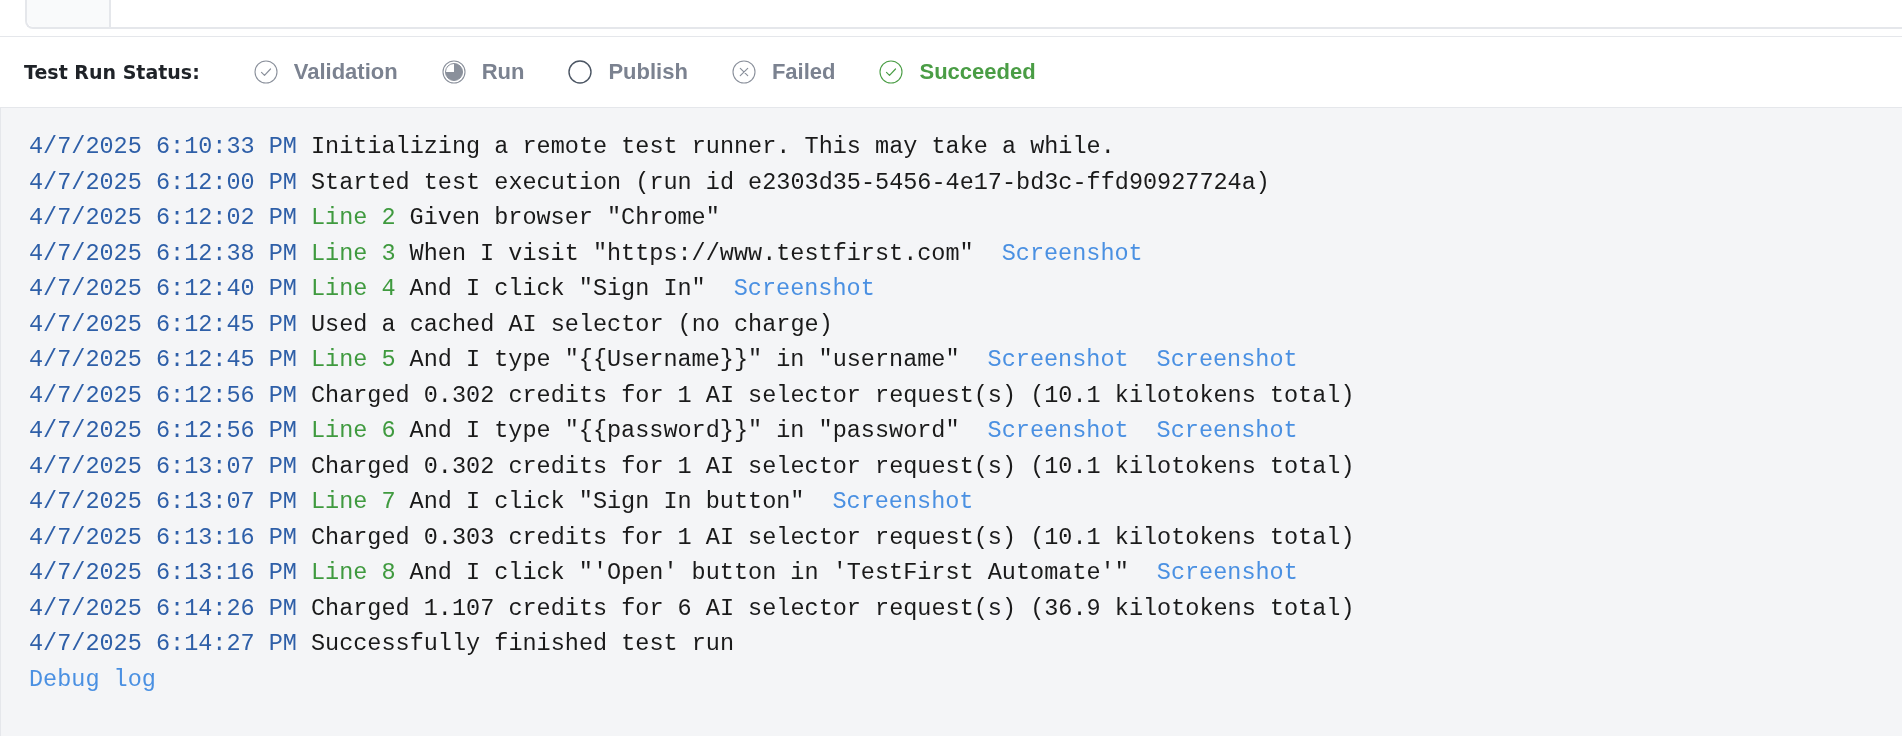 This screenshot has width=1902, height=736. Describe the element at coordinates (564, 218) in the screenshot. I see `log-message: Given browser "Chrome"` at that location.